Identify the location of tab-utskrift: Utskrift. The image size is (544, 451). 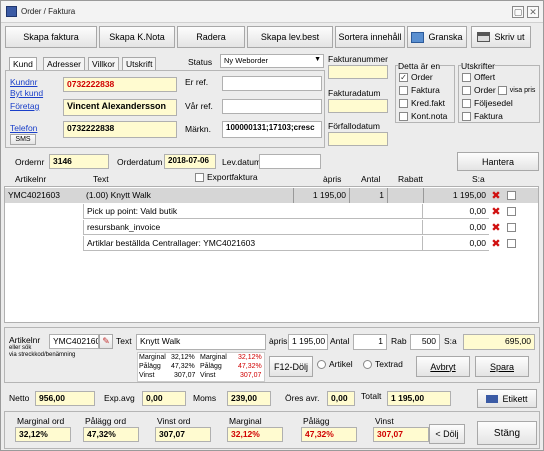
(139, 63).